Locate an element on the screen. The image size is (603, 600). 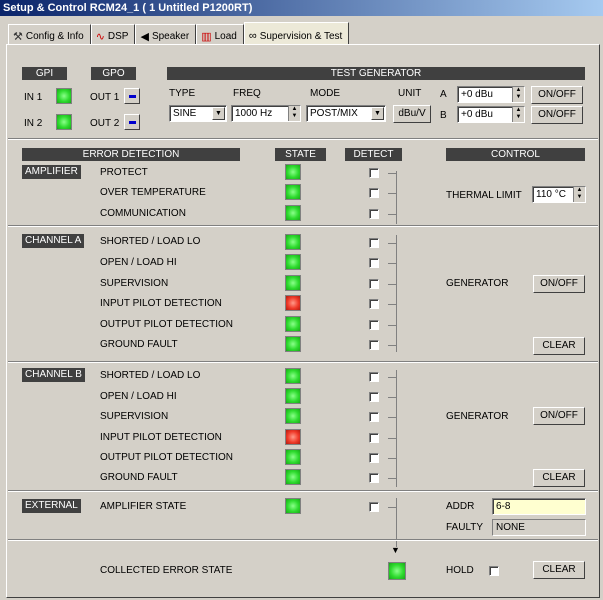
gen-a-onoff-button: ON/OFF is located at coordinates (557, 95).